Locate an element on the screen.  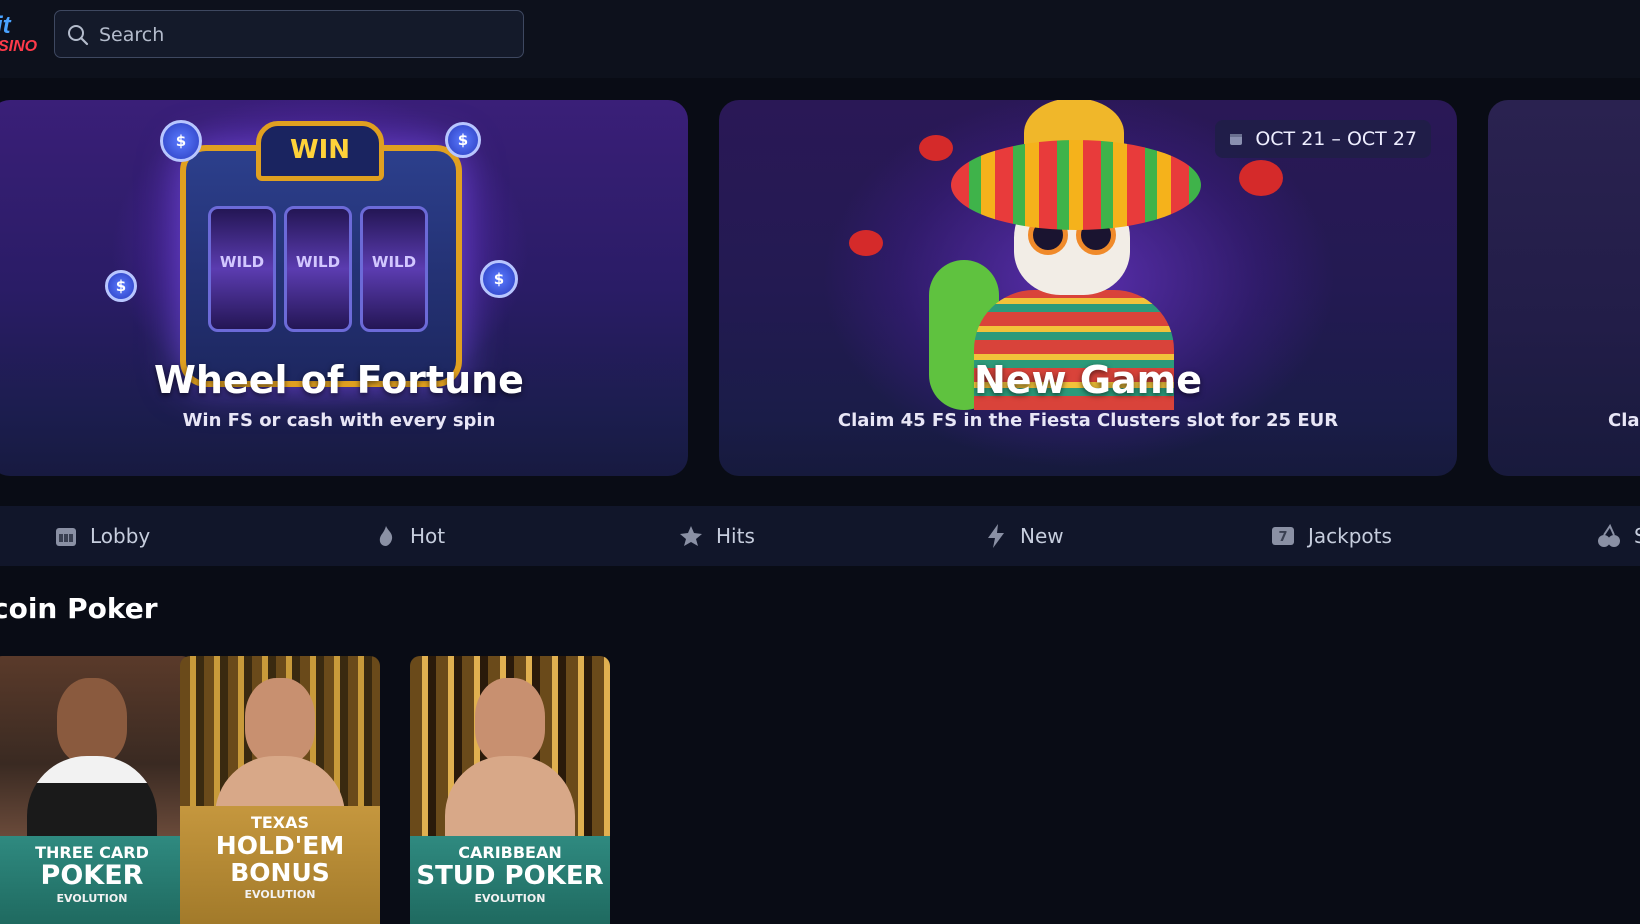
jackpot-icon: 7 is located at coordinates (1283, 536).